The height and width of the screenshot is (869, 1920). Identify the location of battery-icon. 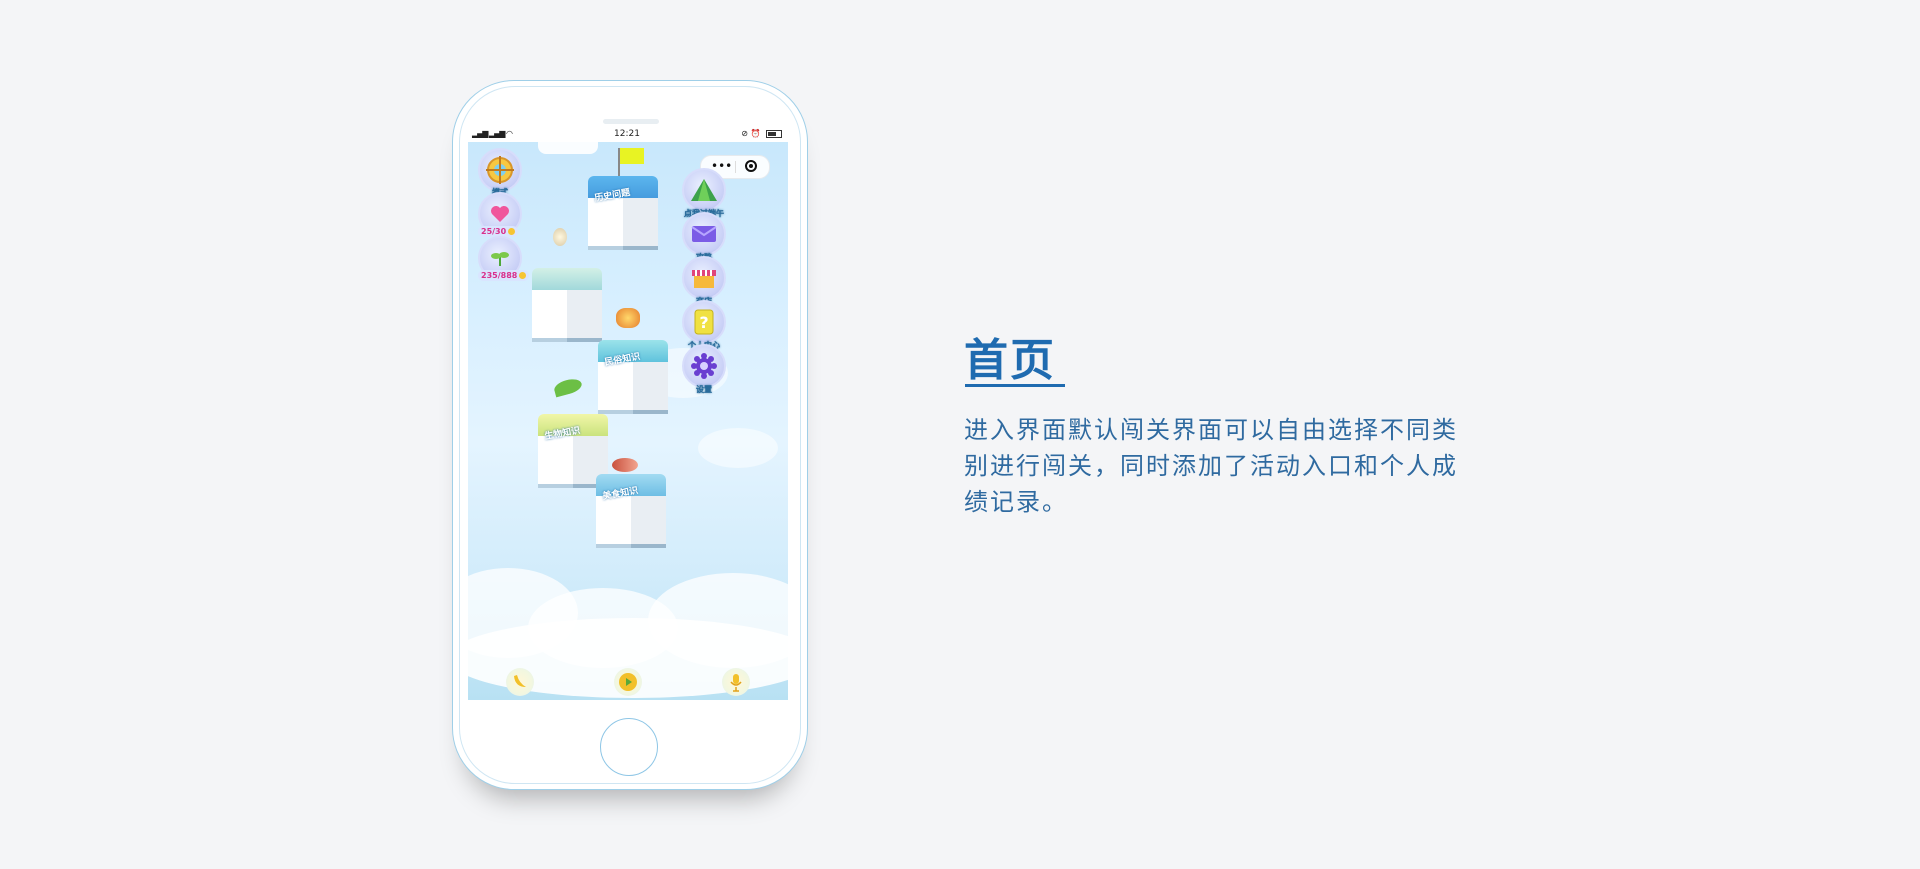
(774, 133).